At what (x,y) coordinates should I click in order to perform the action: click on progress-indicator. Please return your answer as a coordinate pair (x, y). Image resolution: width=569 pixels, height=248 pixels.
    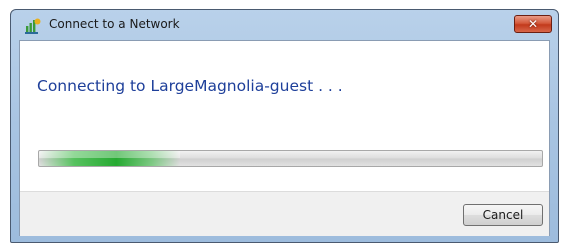
    Looking at the image, I should click on (109, 158).